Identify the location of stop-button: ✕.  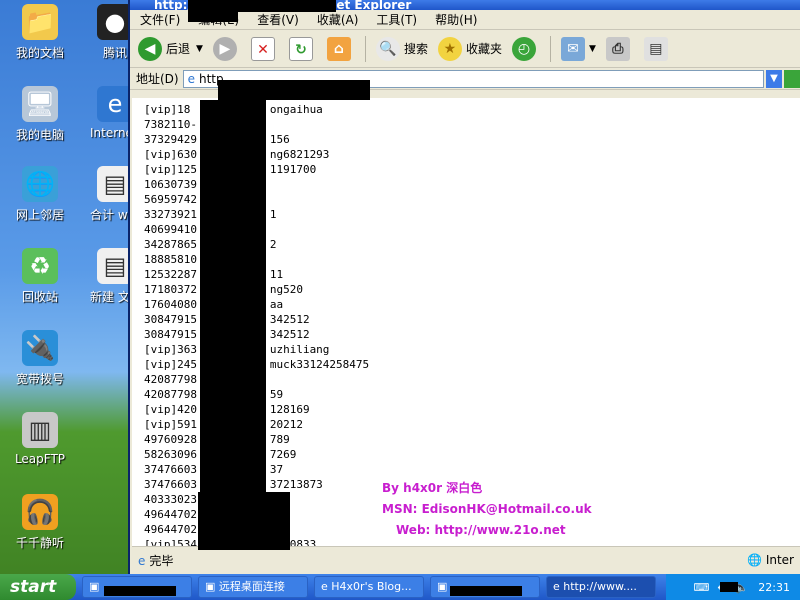
(264, 48).